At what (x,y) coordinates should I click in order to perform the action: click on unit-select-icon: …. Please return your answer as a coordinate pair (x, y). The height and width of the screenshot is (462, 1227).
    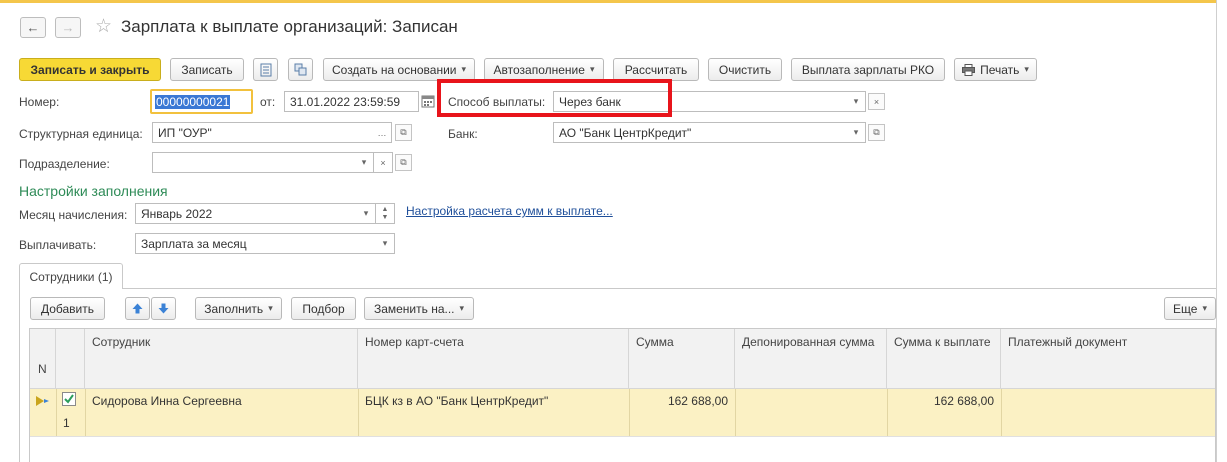
    Looking at the image, I should click on (382, 132).